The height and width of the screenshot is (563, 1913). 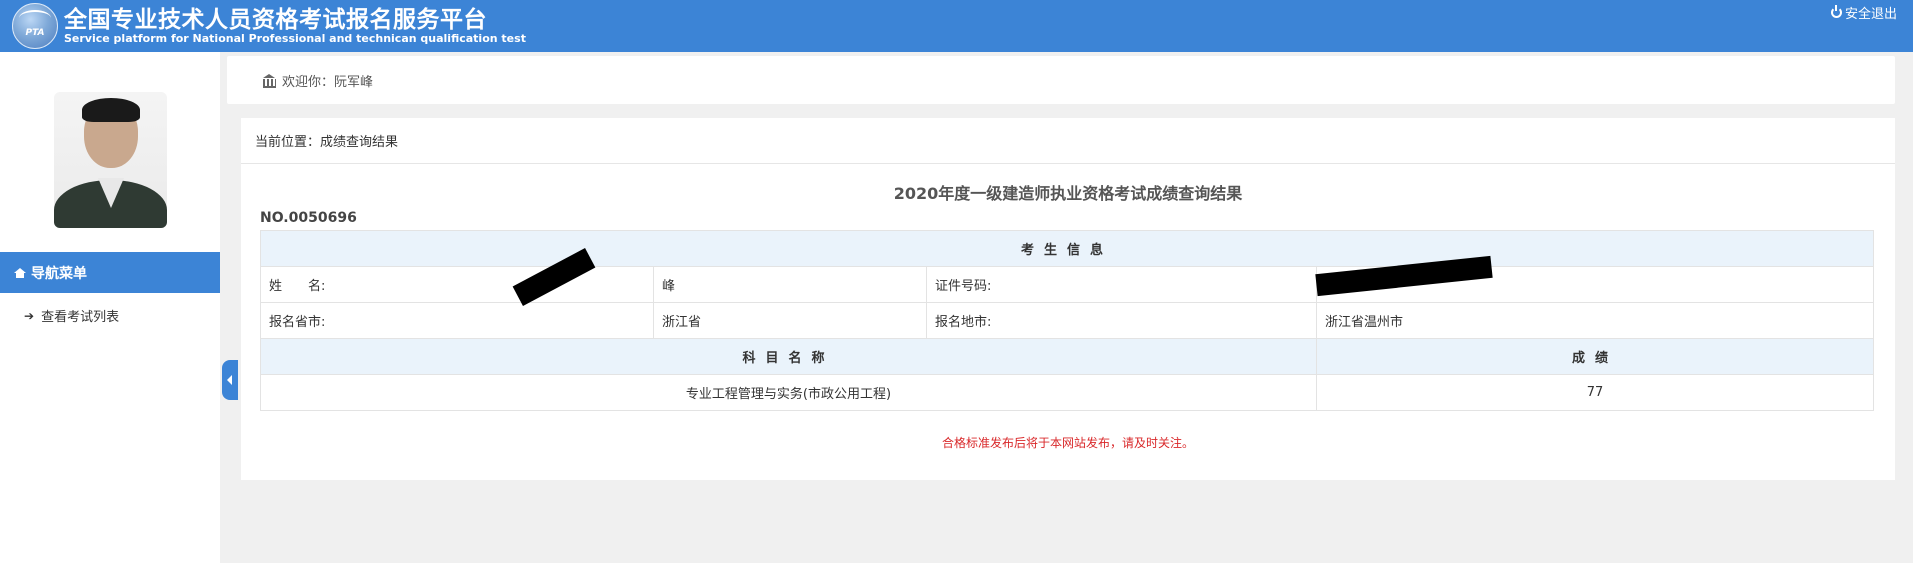 I want to click on nav-menu-header: 导航菜单, so click(x=110, y=272).